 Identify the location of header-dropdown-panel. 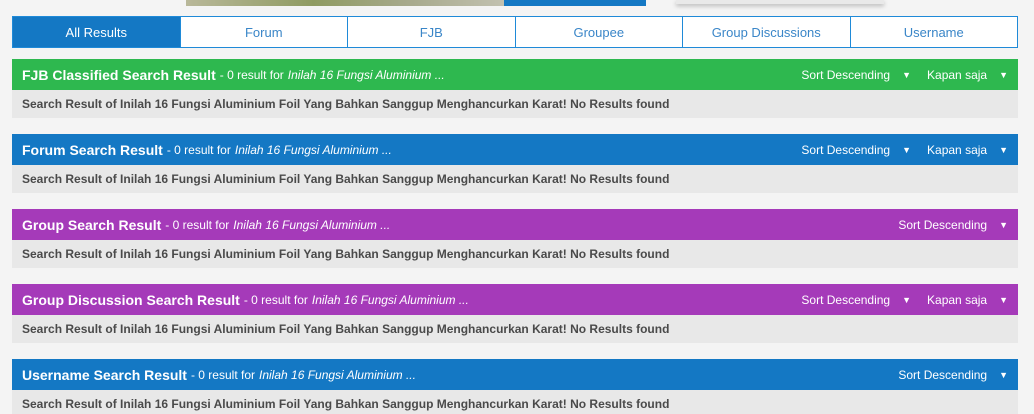
(780, 2).